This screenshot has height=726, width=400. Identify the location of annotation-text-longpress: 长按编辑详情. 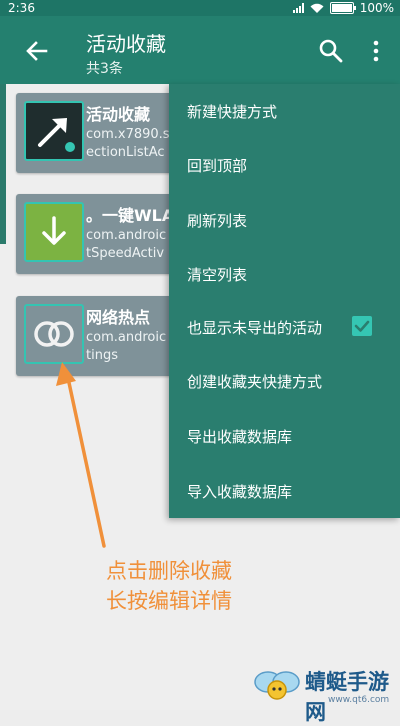
(169, 601).